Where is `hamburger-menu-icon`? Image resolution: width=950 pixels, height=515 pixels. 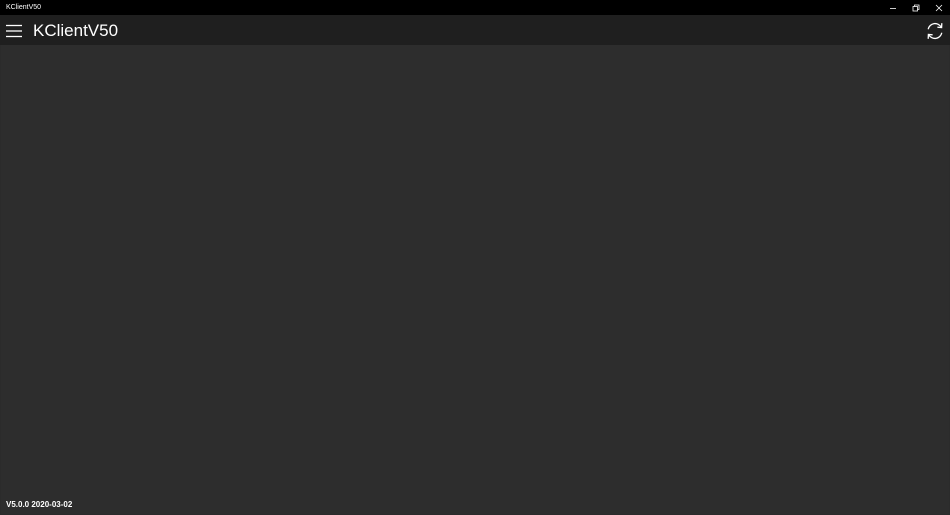
hamburger-menu-icon is located at coordinates (14, 30).